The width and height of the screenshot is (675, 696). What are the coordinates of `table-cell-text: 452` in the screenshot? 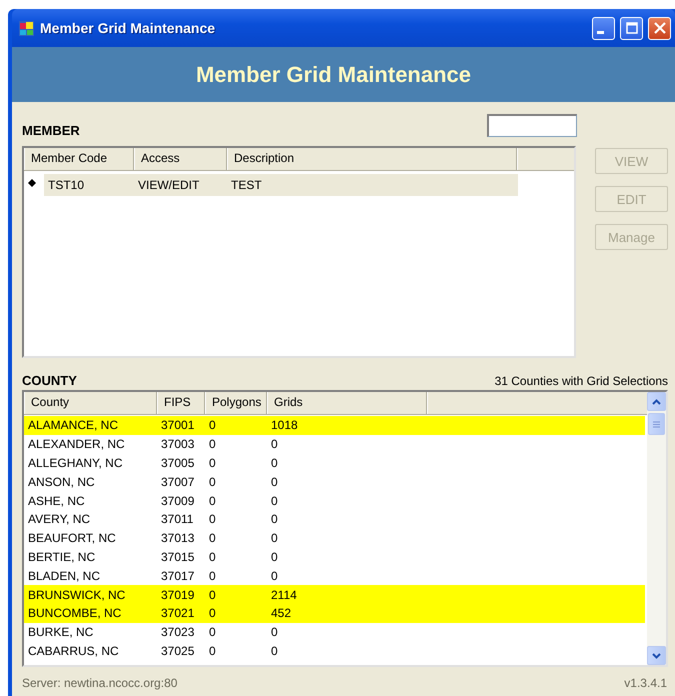 It's located at (281, 613).